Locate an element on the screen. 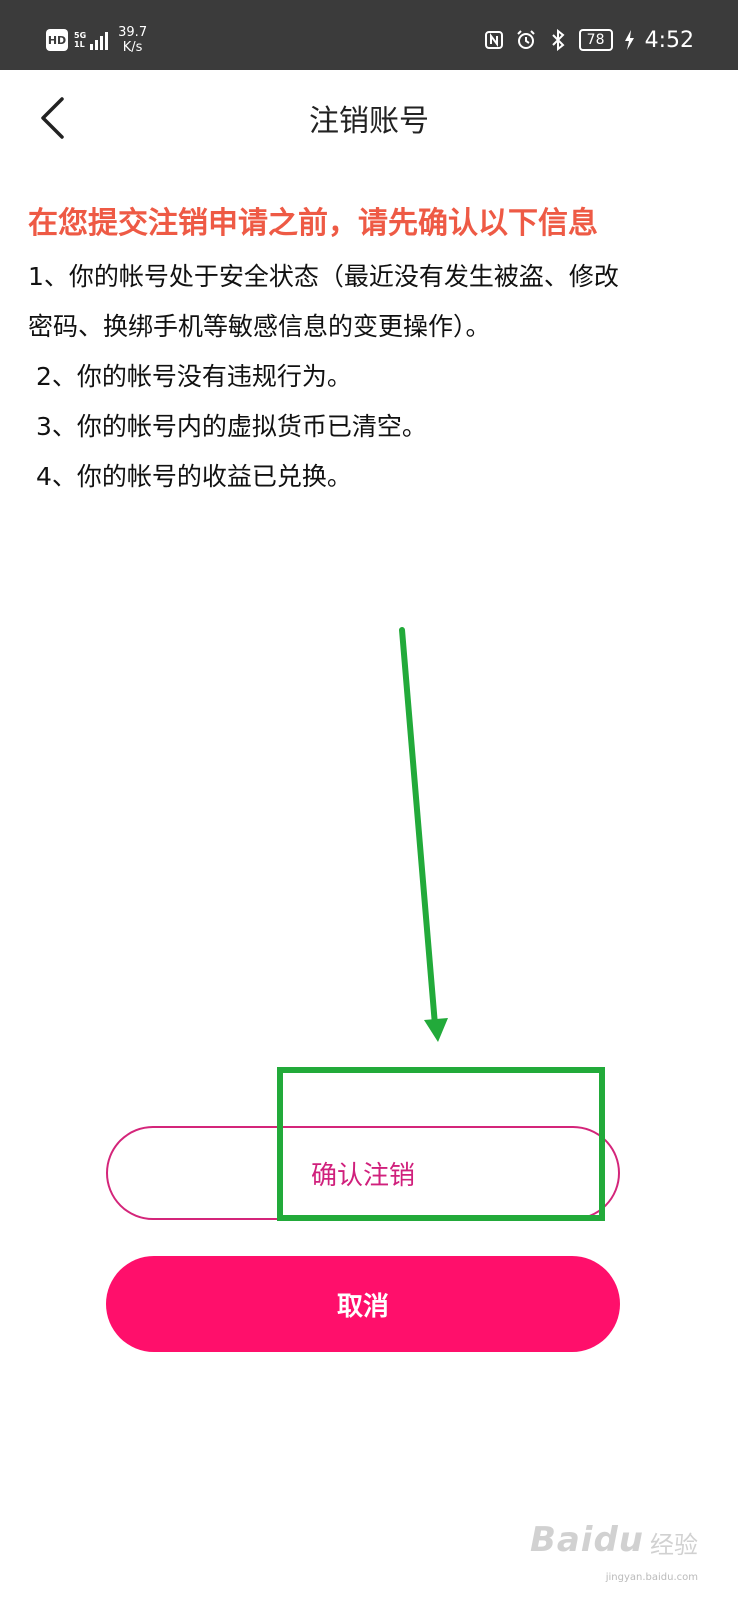  bluetooth-icon is located at coordinates (558, 40).